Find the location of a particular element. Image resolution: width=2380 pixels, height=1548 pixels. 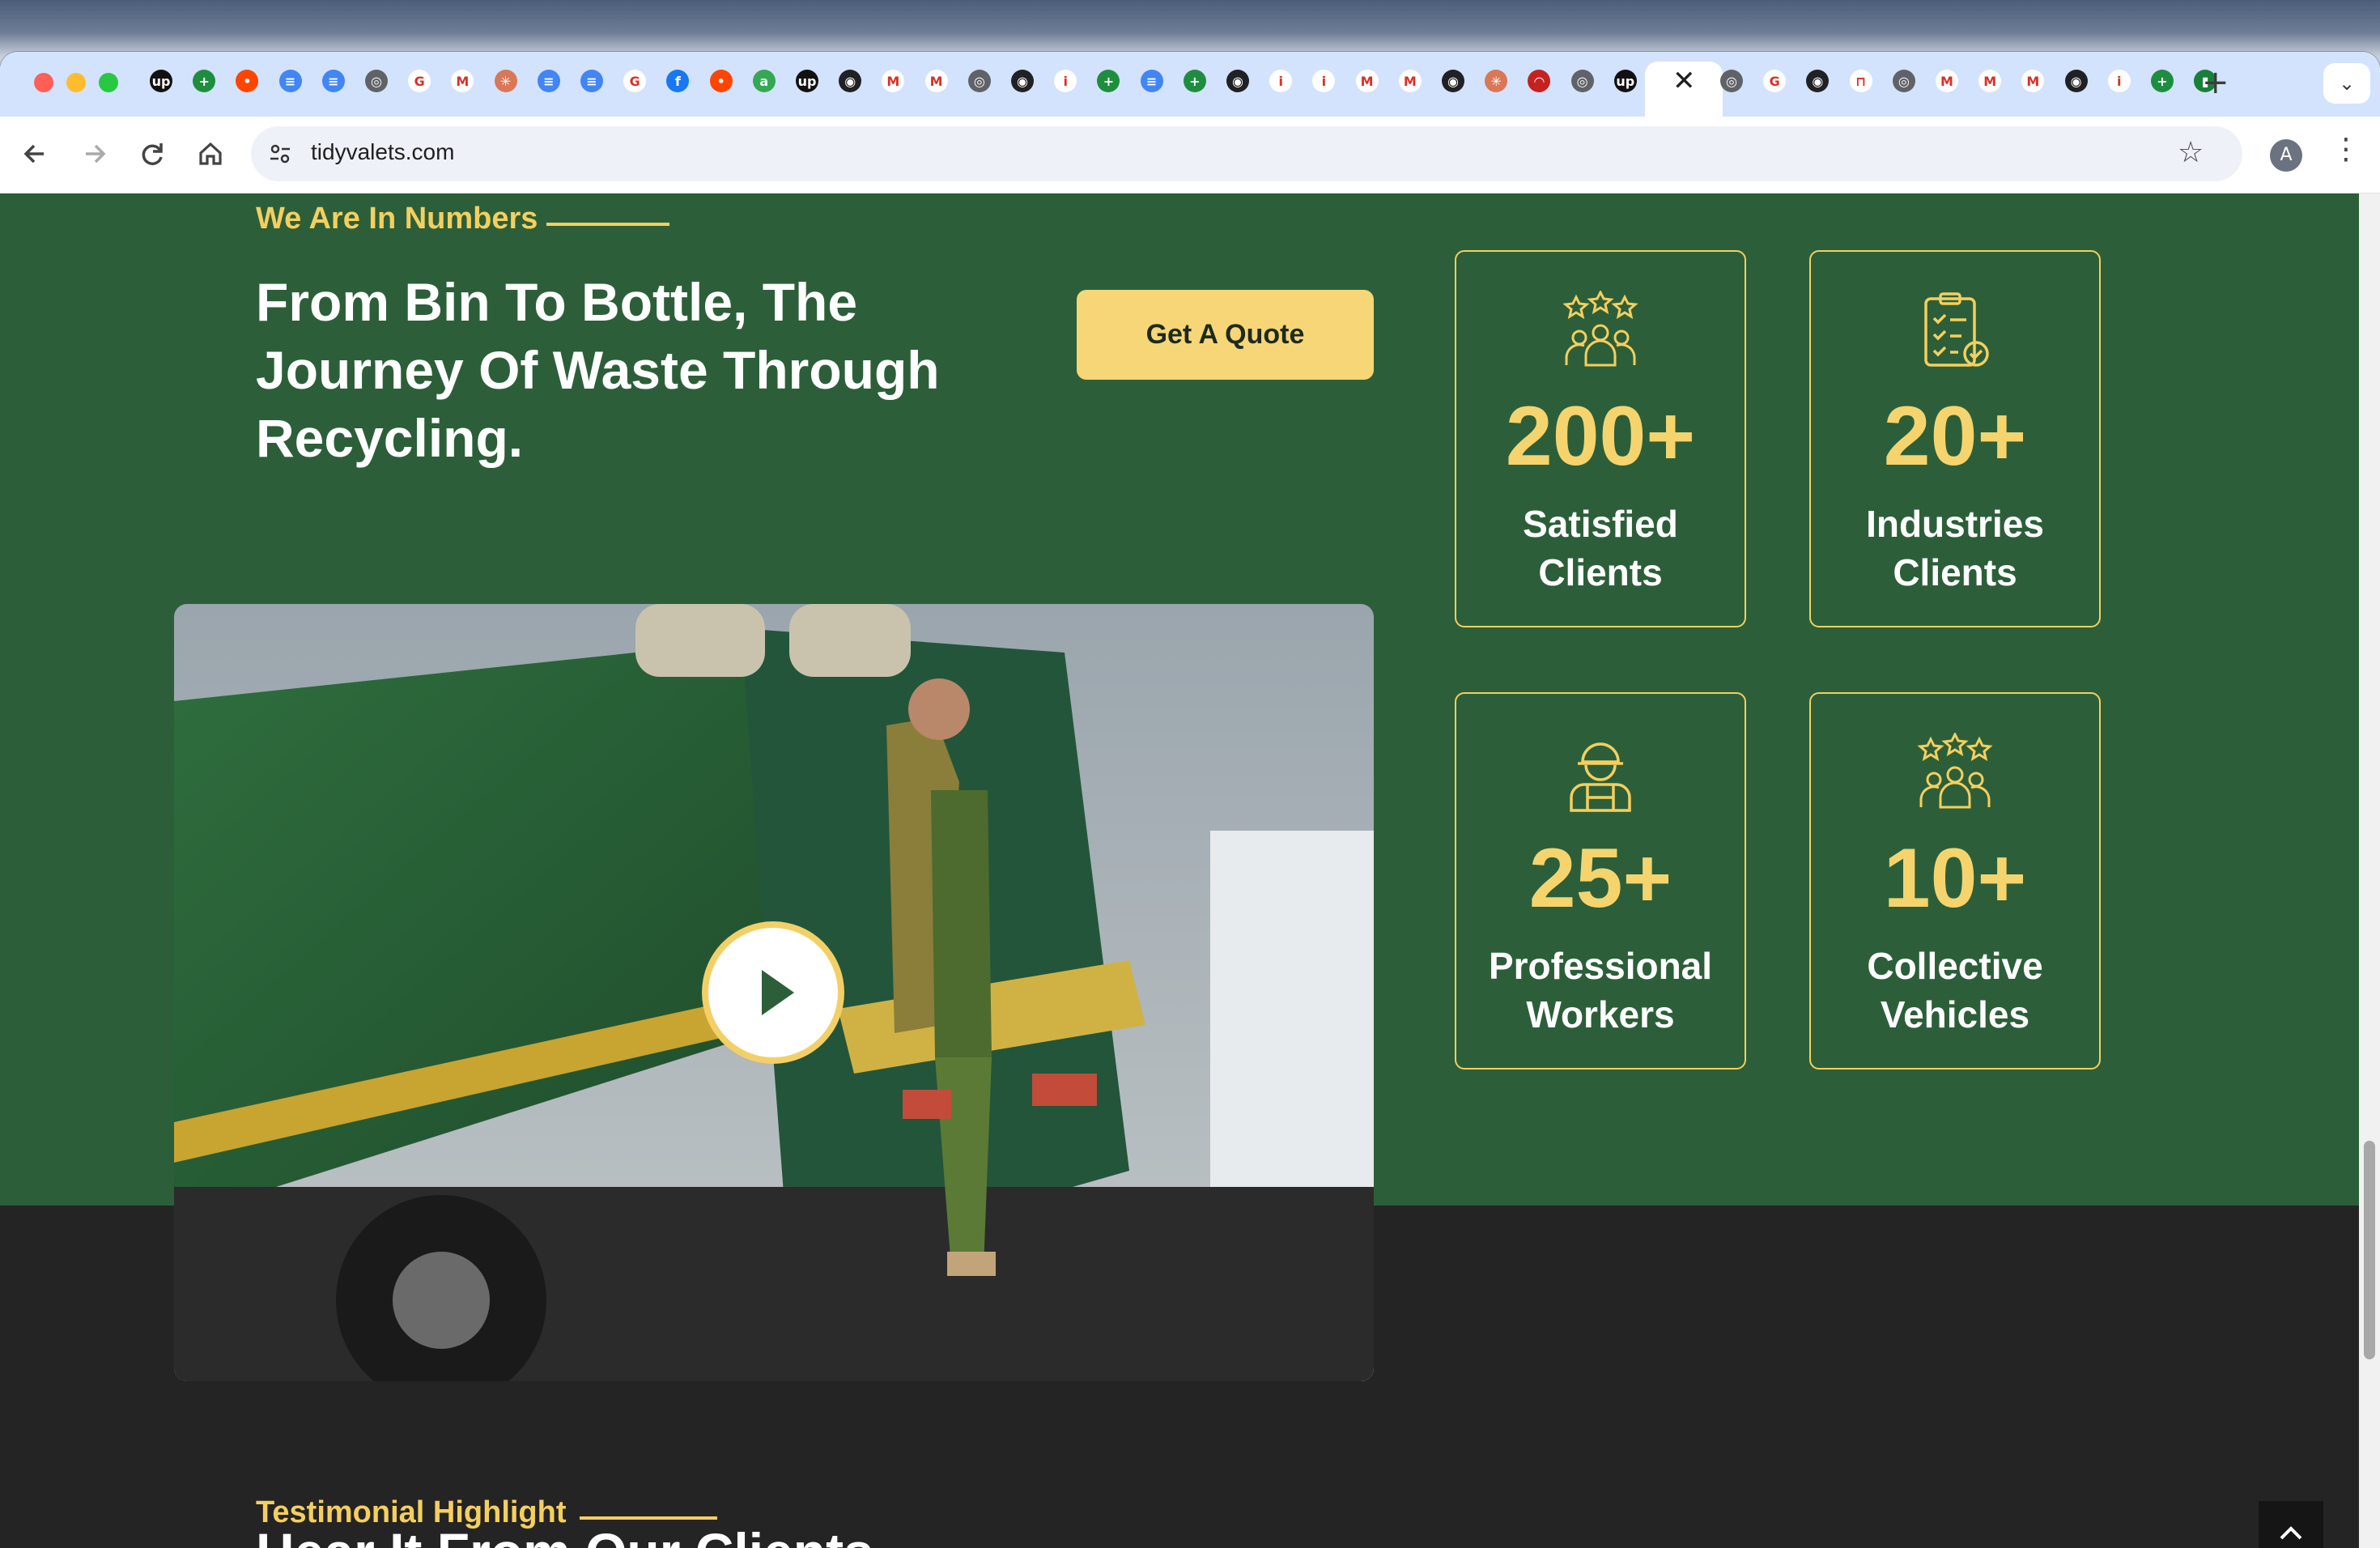

stat-card-professional-workers: 25+ Professional Workers is located at coordinates (1601, 881).